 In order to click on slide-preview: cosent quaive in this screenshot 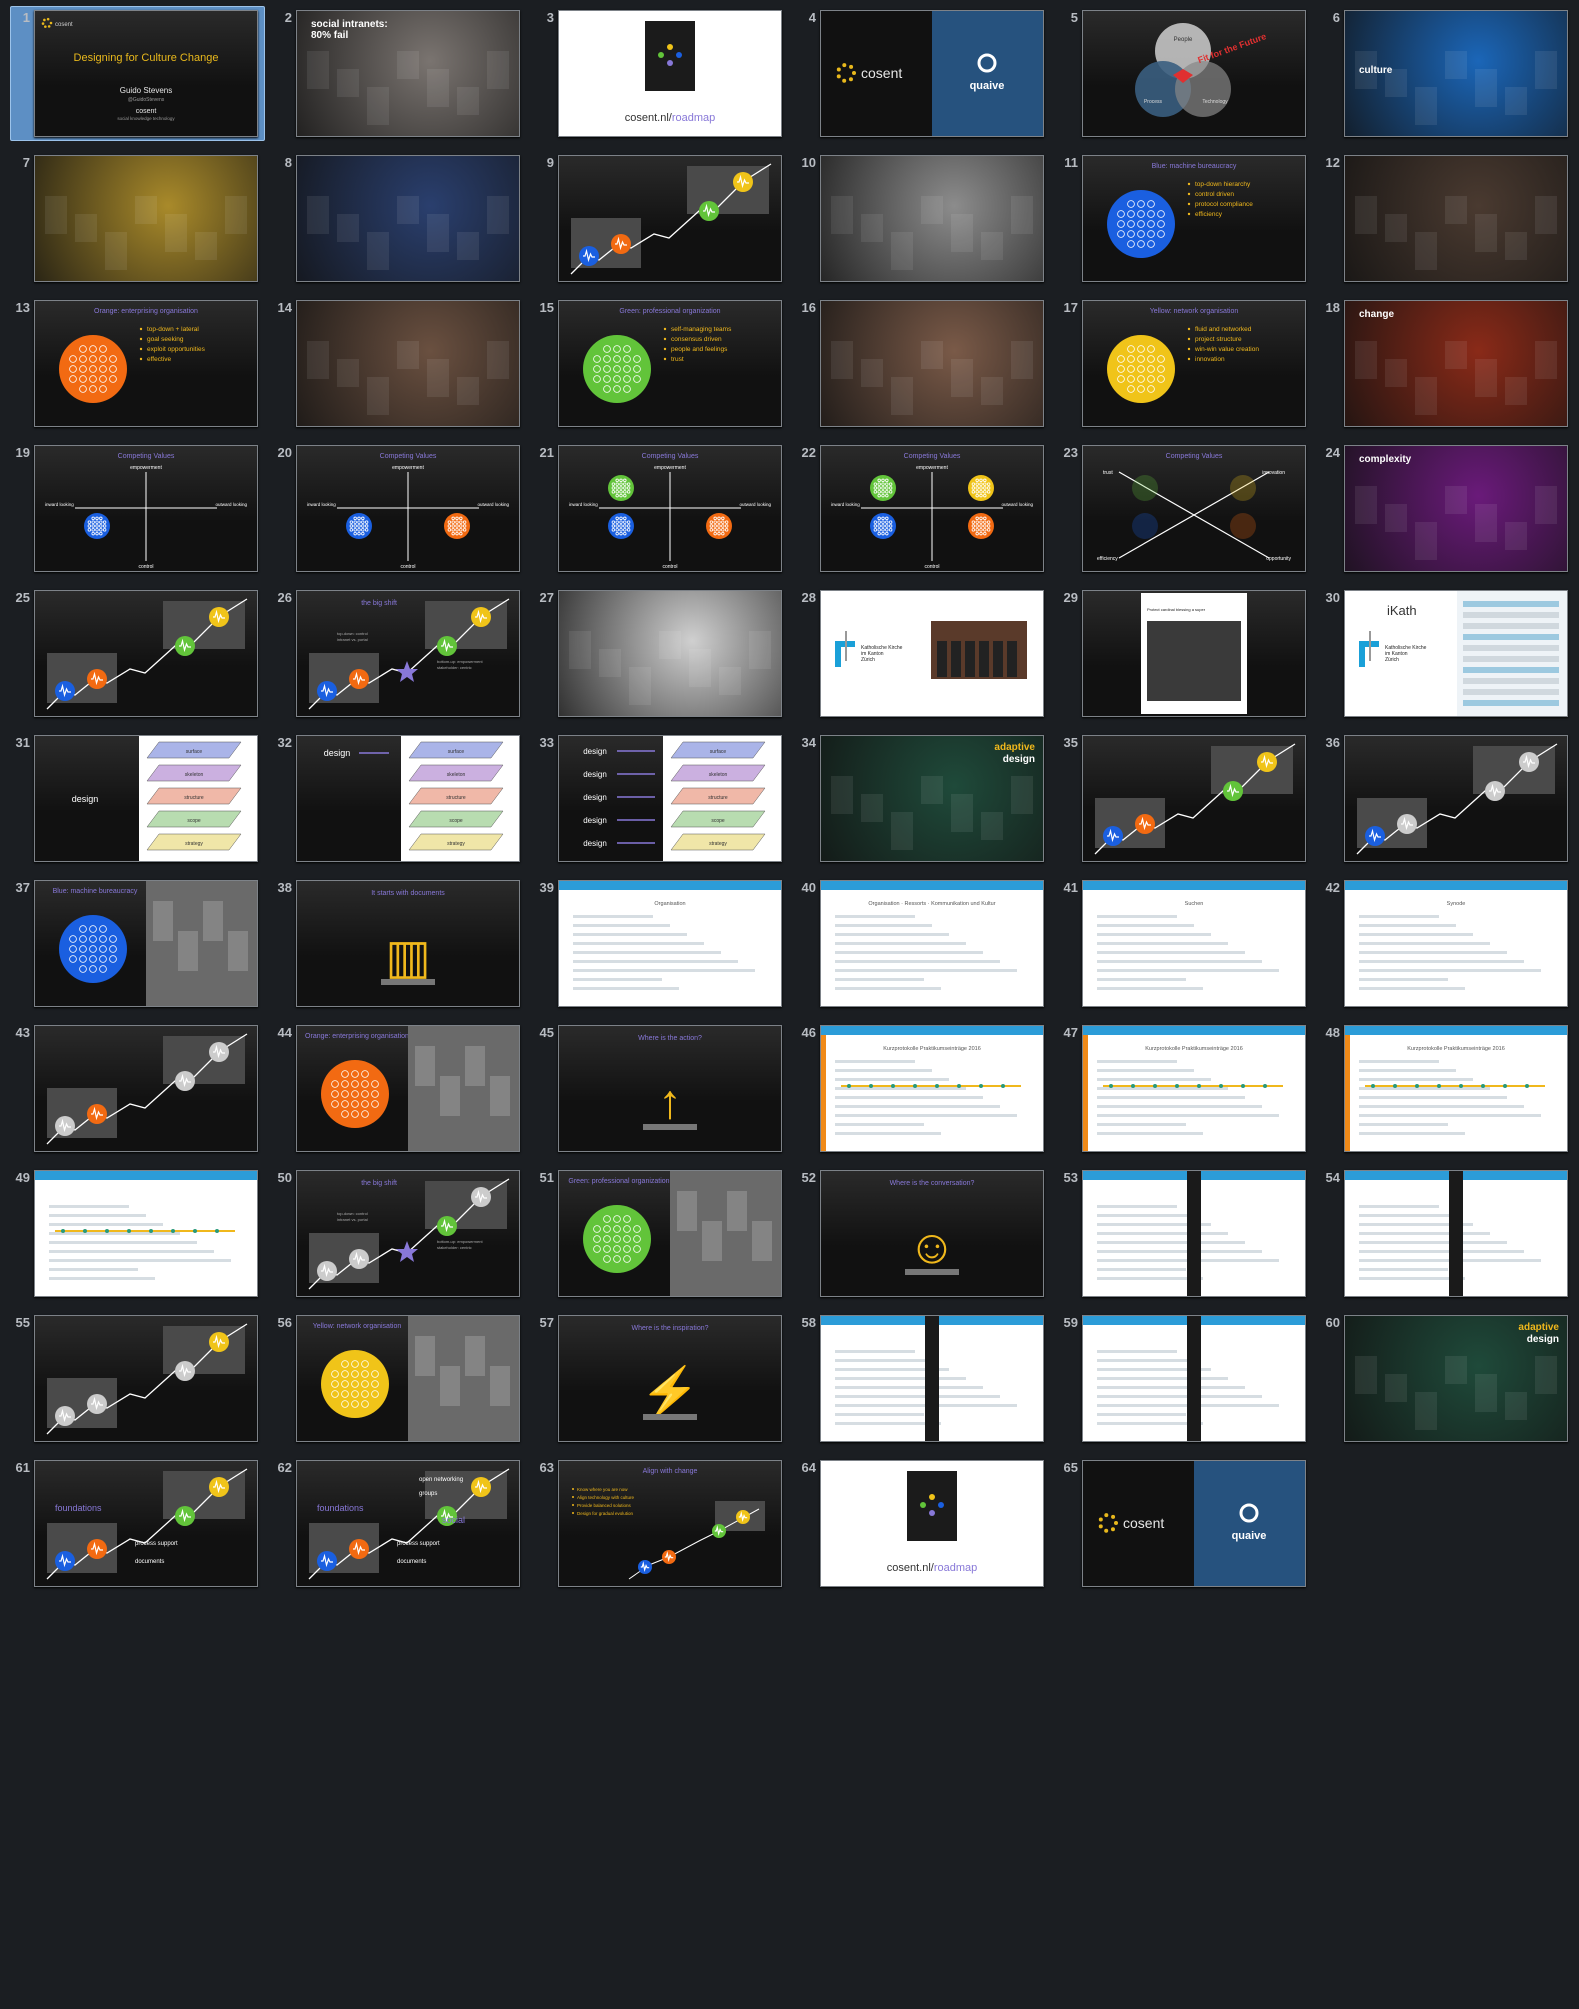, I will do `click(1194, 1523)`.